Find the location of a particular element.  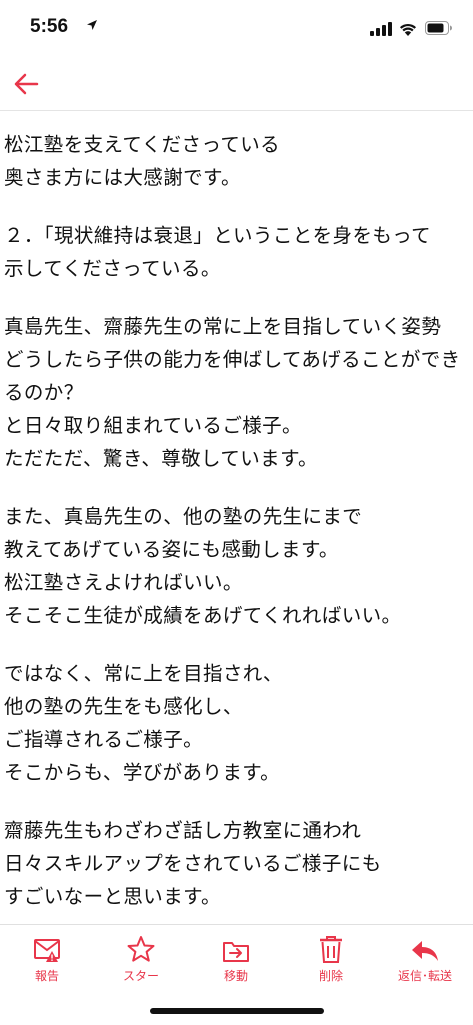

report-icon is located at coordinates (47, 950).